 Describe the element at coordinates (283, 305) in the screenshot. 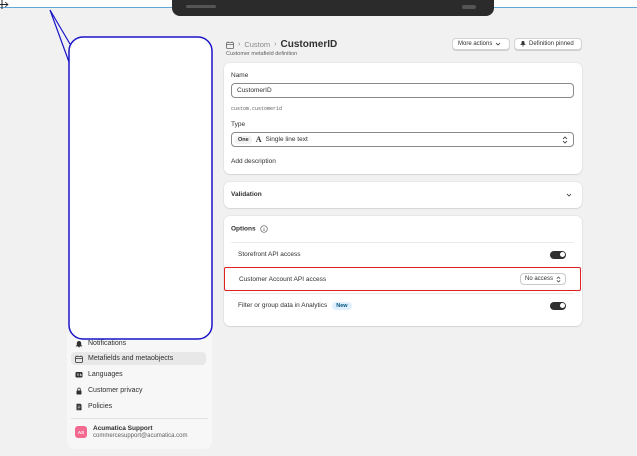

I see `analytics-label: Filter or group data in Analytics` at that location.